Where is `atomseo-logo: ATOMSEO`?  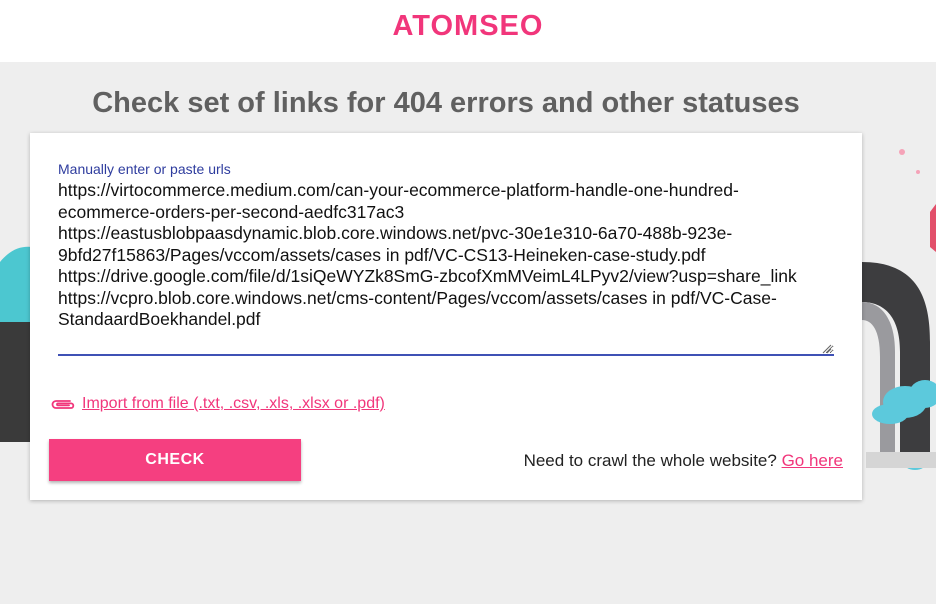
atomseo-logo: ATOMSEO is located at coordinates (468, 26).